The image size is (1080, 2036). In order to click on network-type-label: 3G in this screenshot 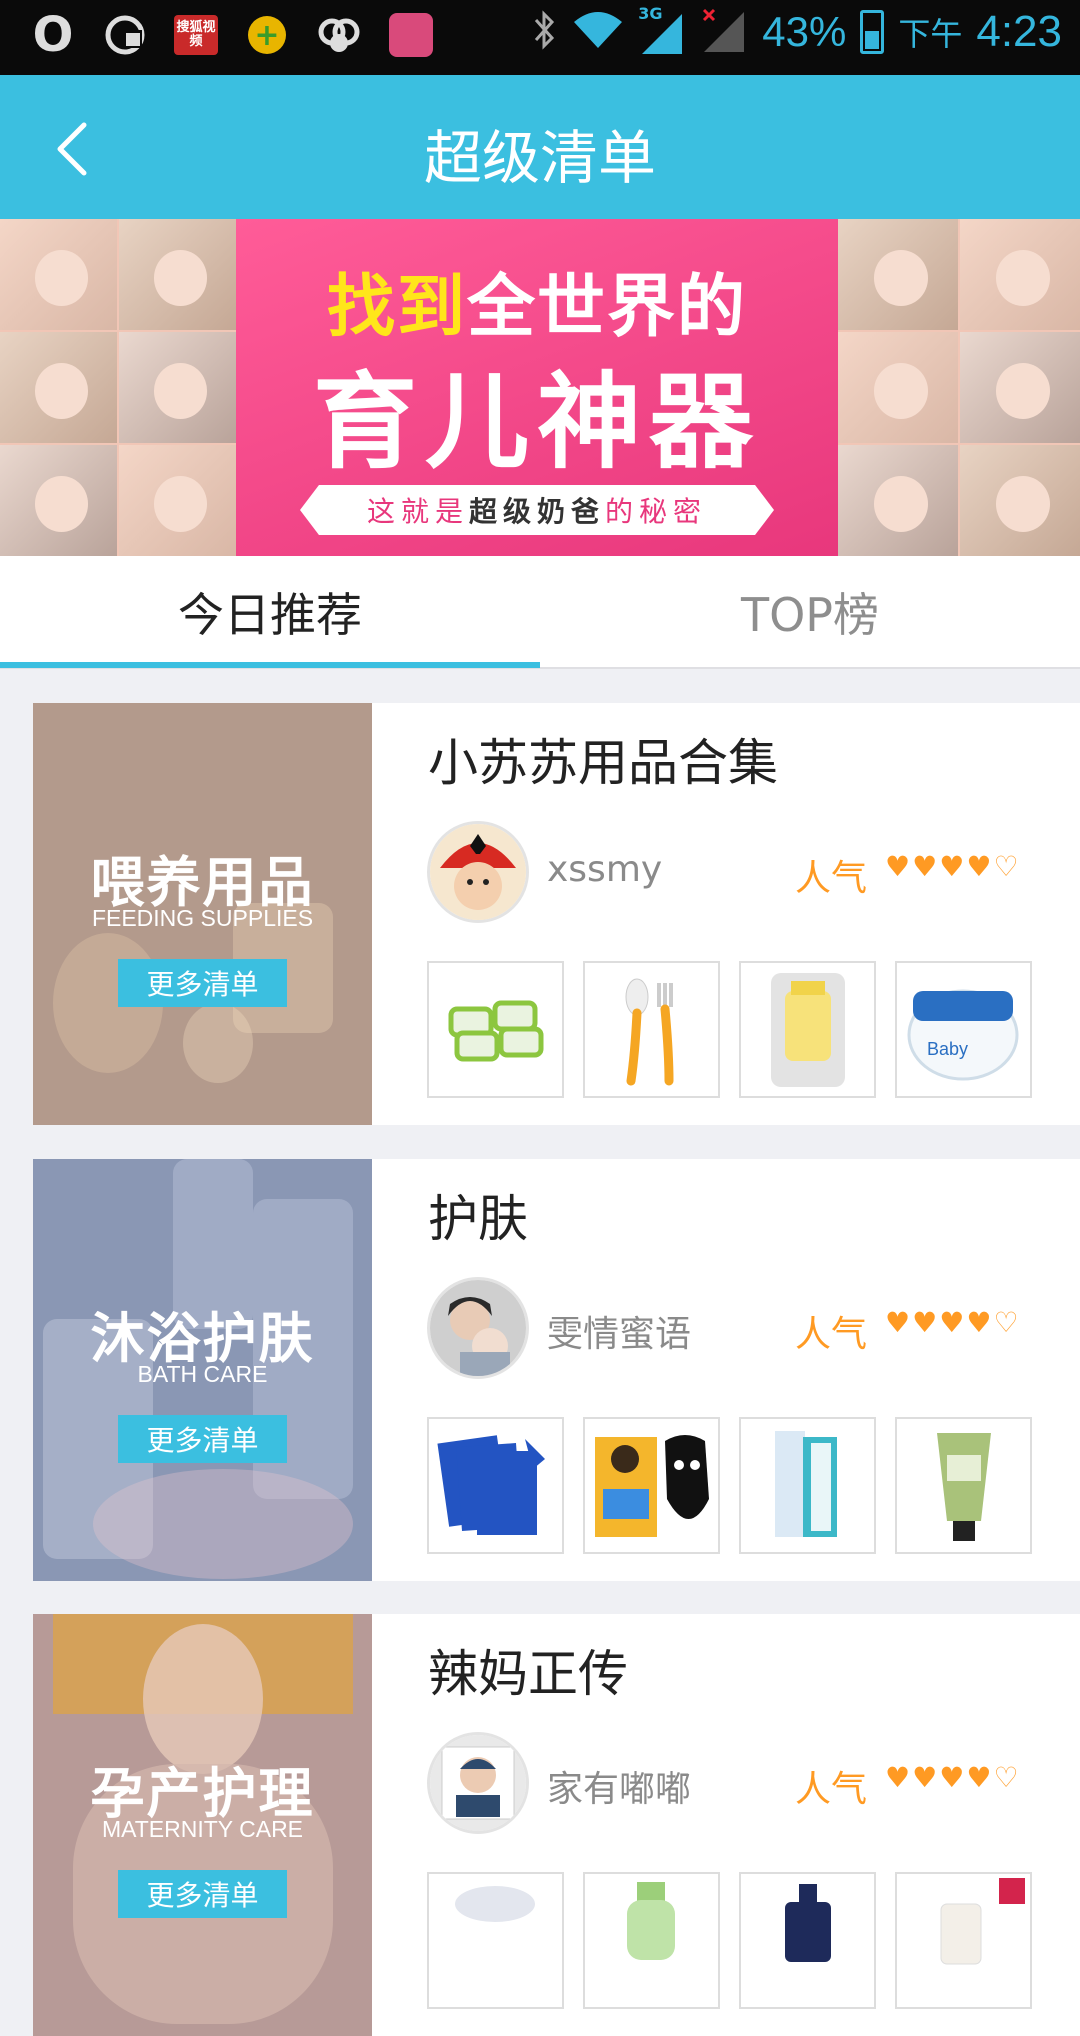, I will do `click(650, 13)`.